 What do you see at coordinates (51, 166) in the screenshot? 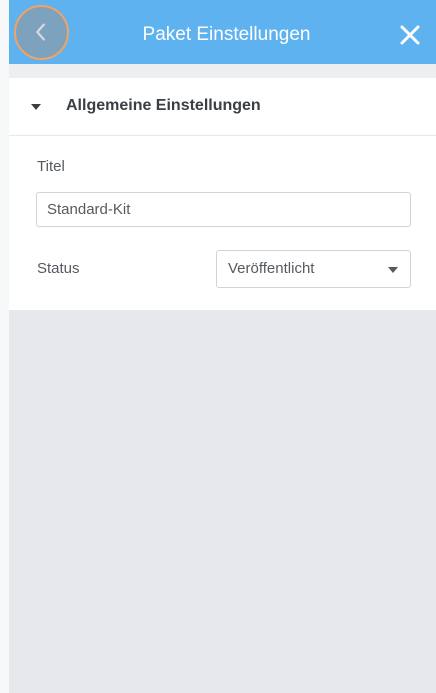
I see `title-field-label: Titel` at bounding box center [51, 166].